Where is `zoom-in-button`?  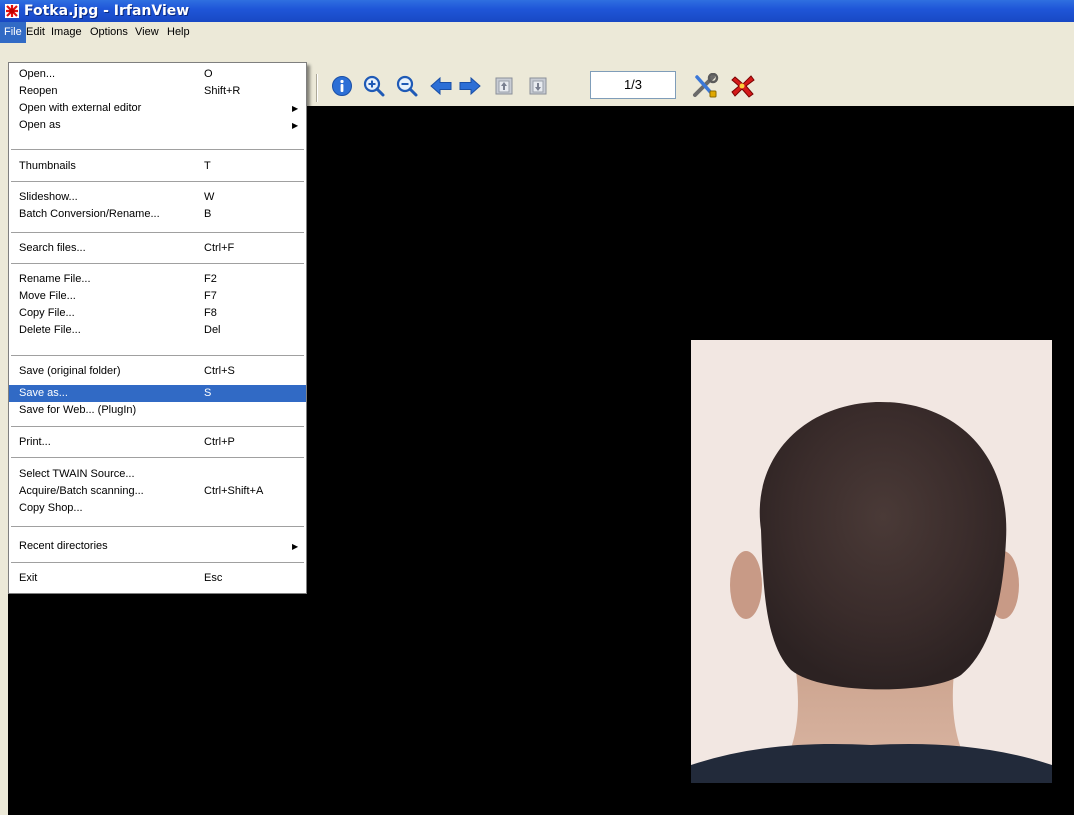 zoom-in-button is located at coordinates (374, 86).